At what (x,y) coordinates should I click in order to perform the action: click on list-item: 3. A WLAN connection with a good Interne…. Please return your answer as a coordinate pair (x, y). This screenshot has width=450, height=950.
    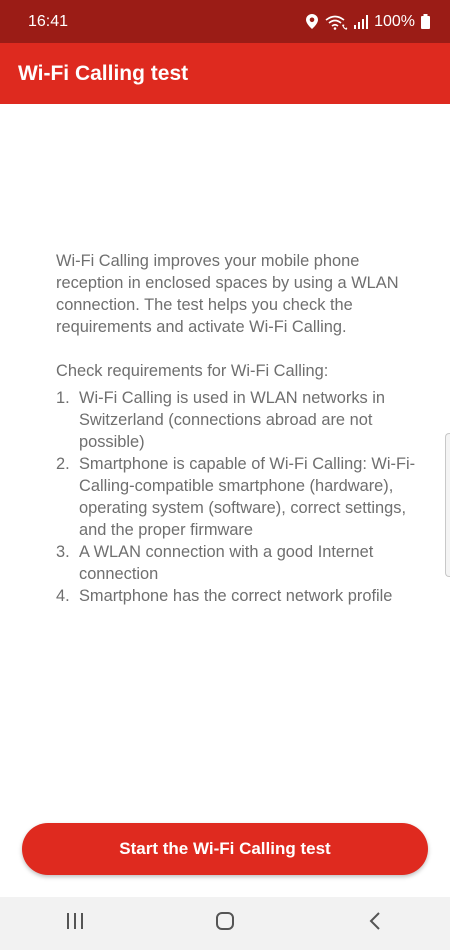
    Looking at the image, I should click on (242, 563).